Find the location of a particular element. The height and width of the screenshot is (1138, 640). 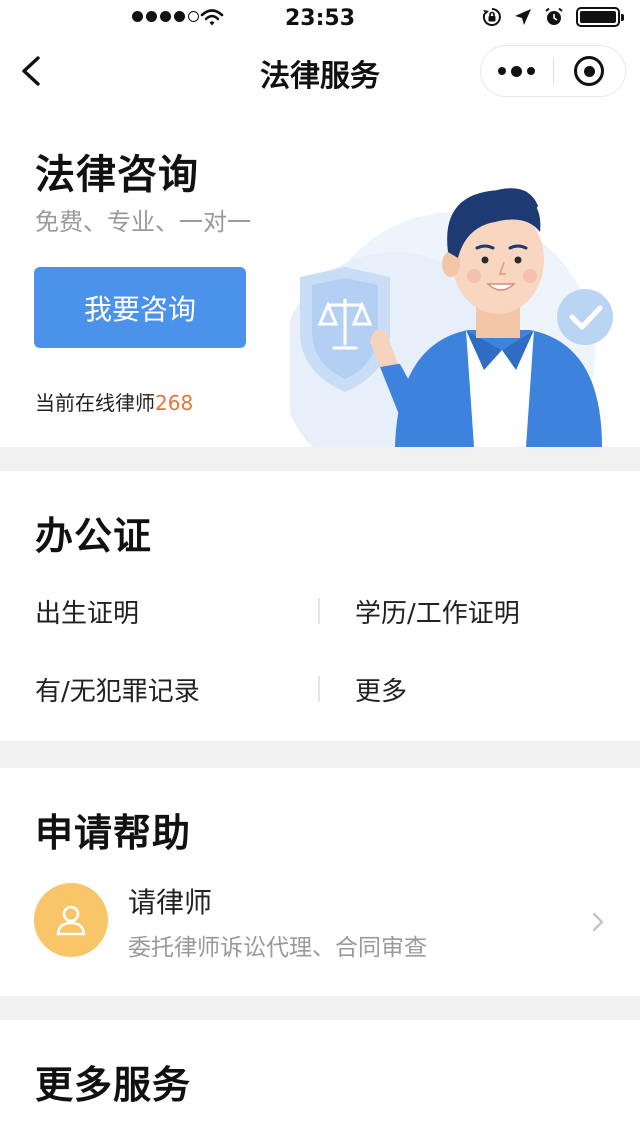

hire-lawyer-desc: 委托律师诉讼代理、合同审查 is located at coordinates (277, 948).